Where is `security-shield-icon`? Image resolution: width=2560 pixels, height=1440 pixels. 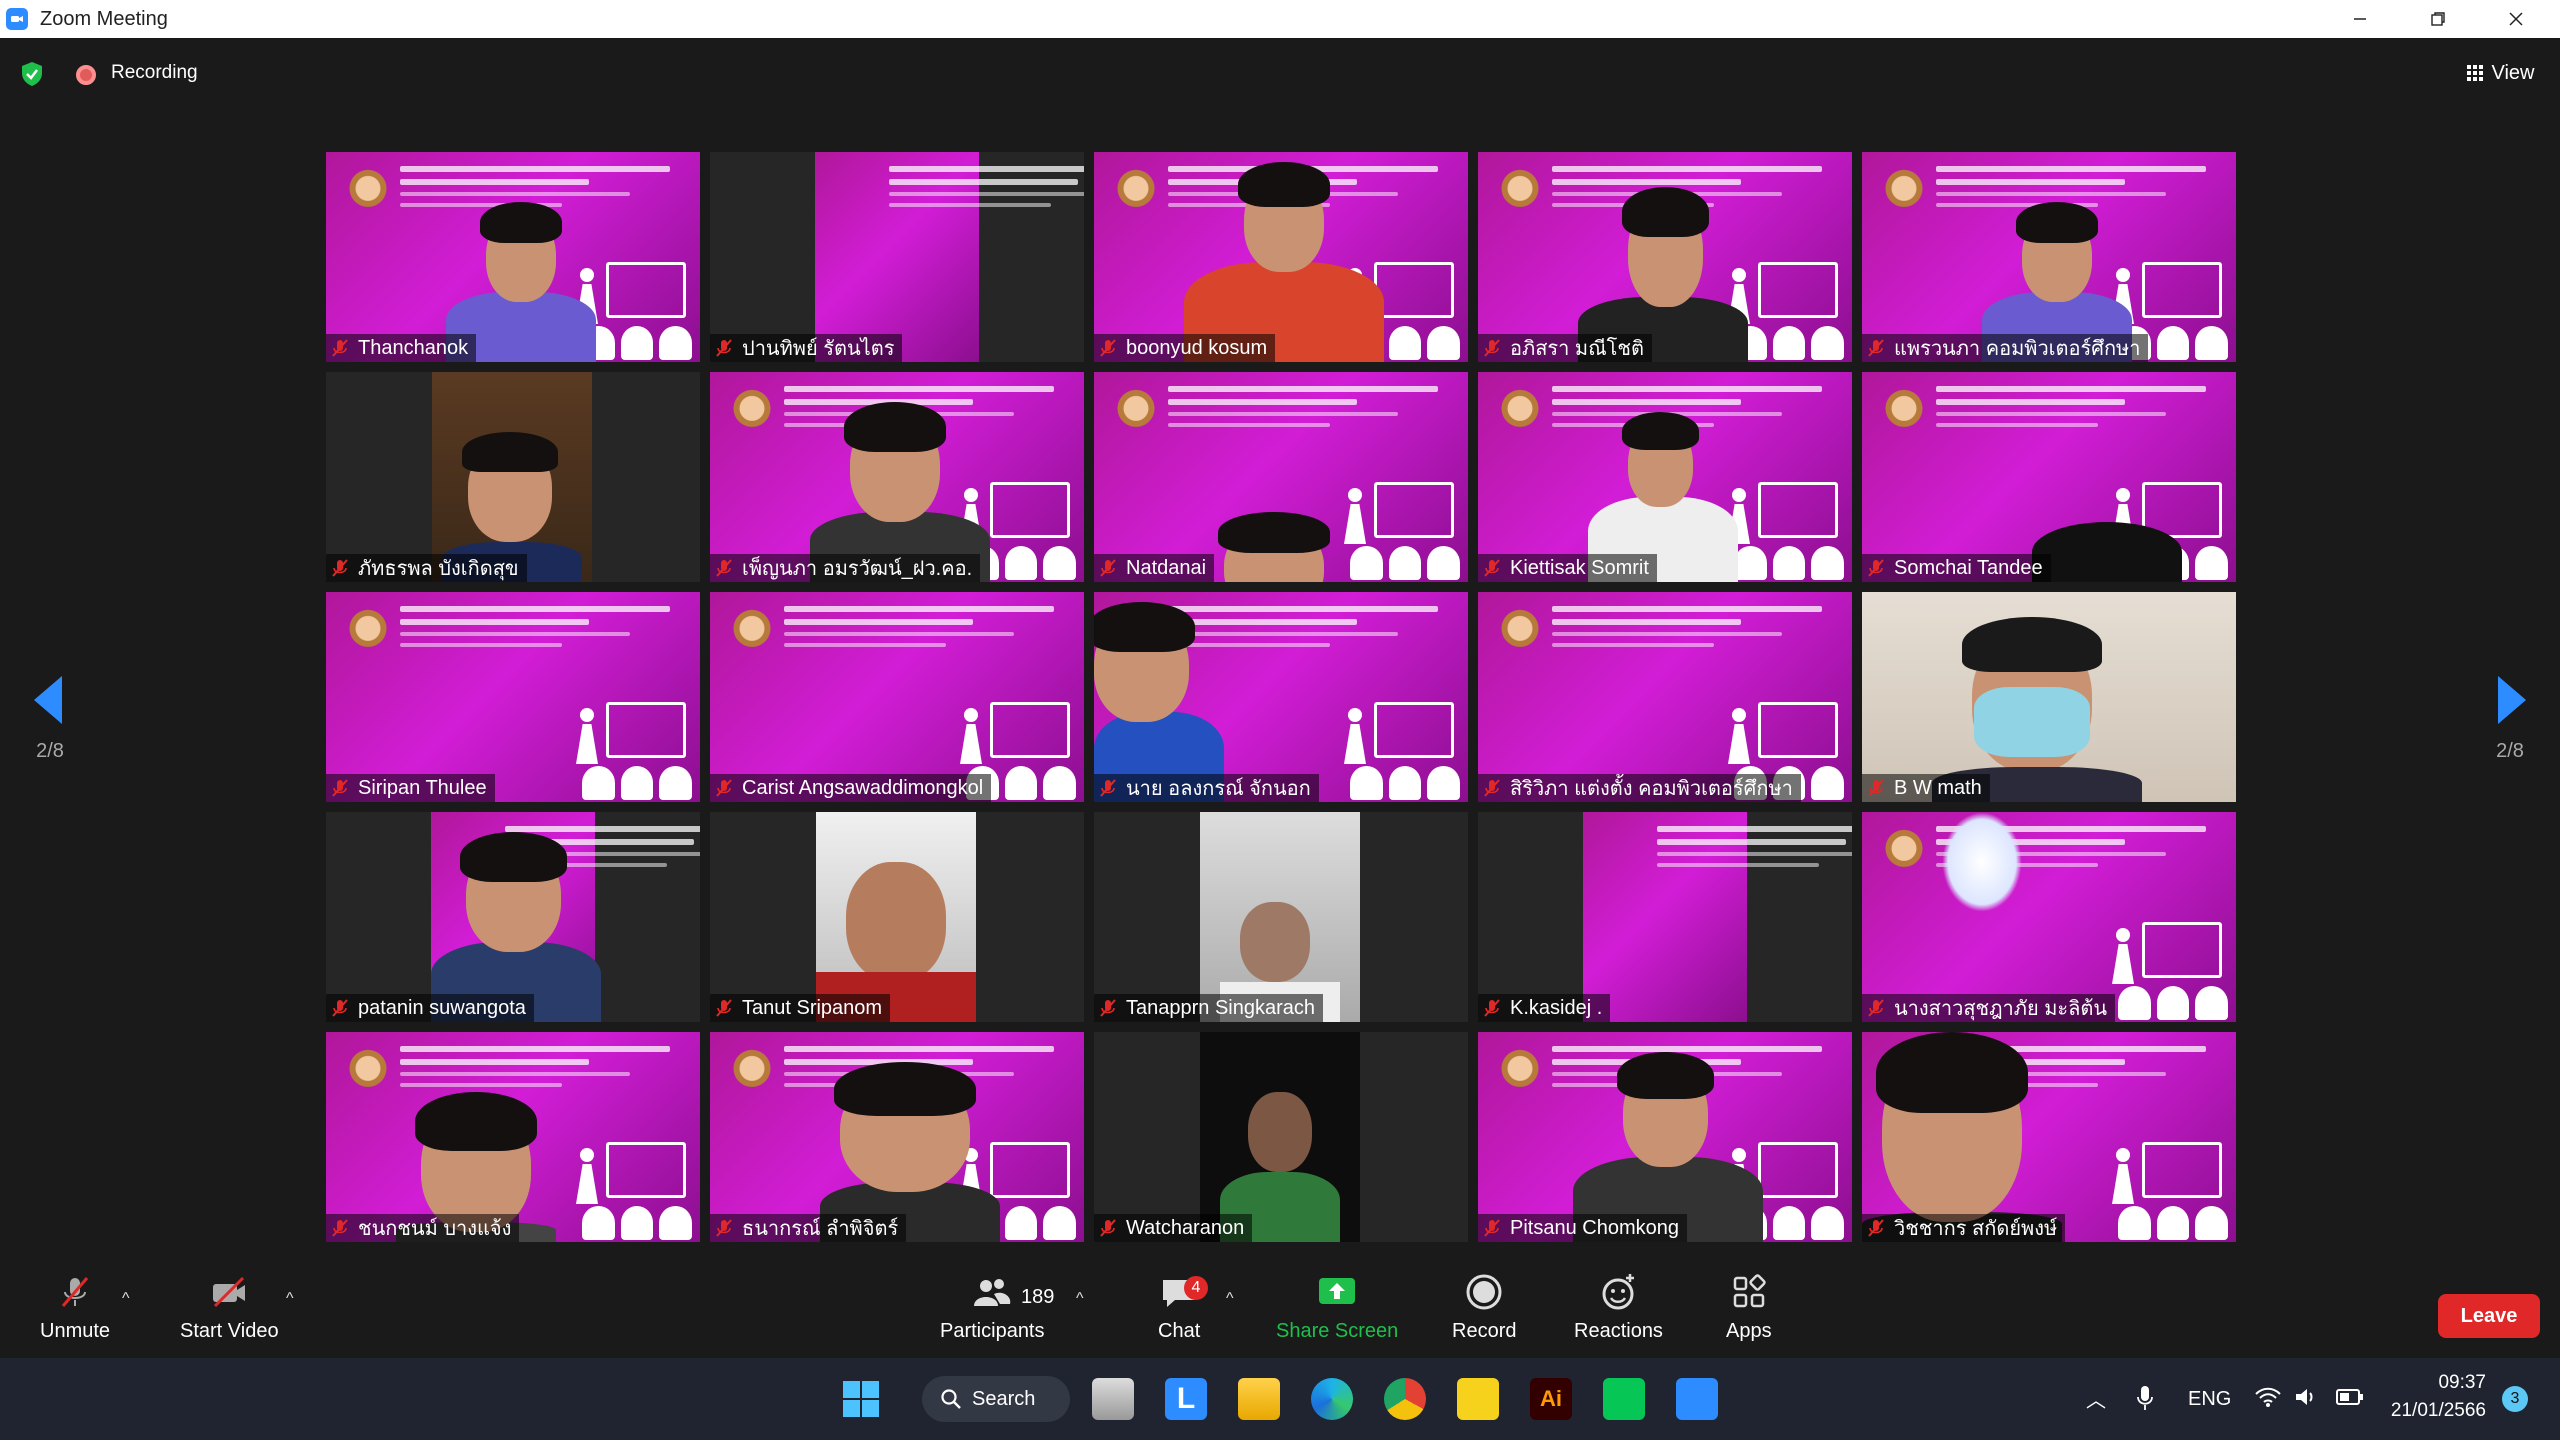 security-shield-icon is located at coordinates (32, 74).